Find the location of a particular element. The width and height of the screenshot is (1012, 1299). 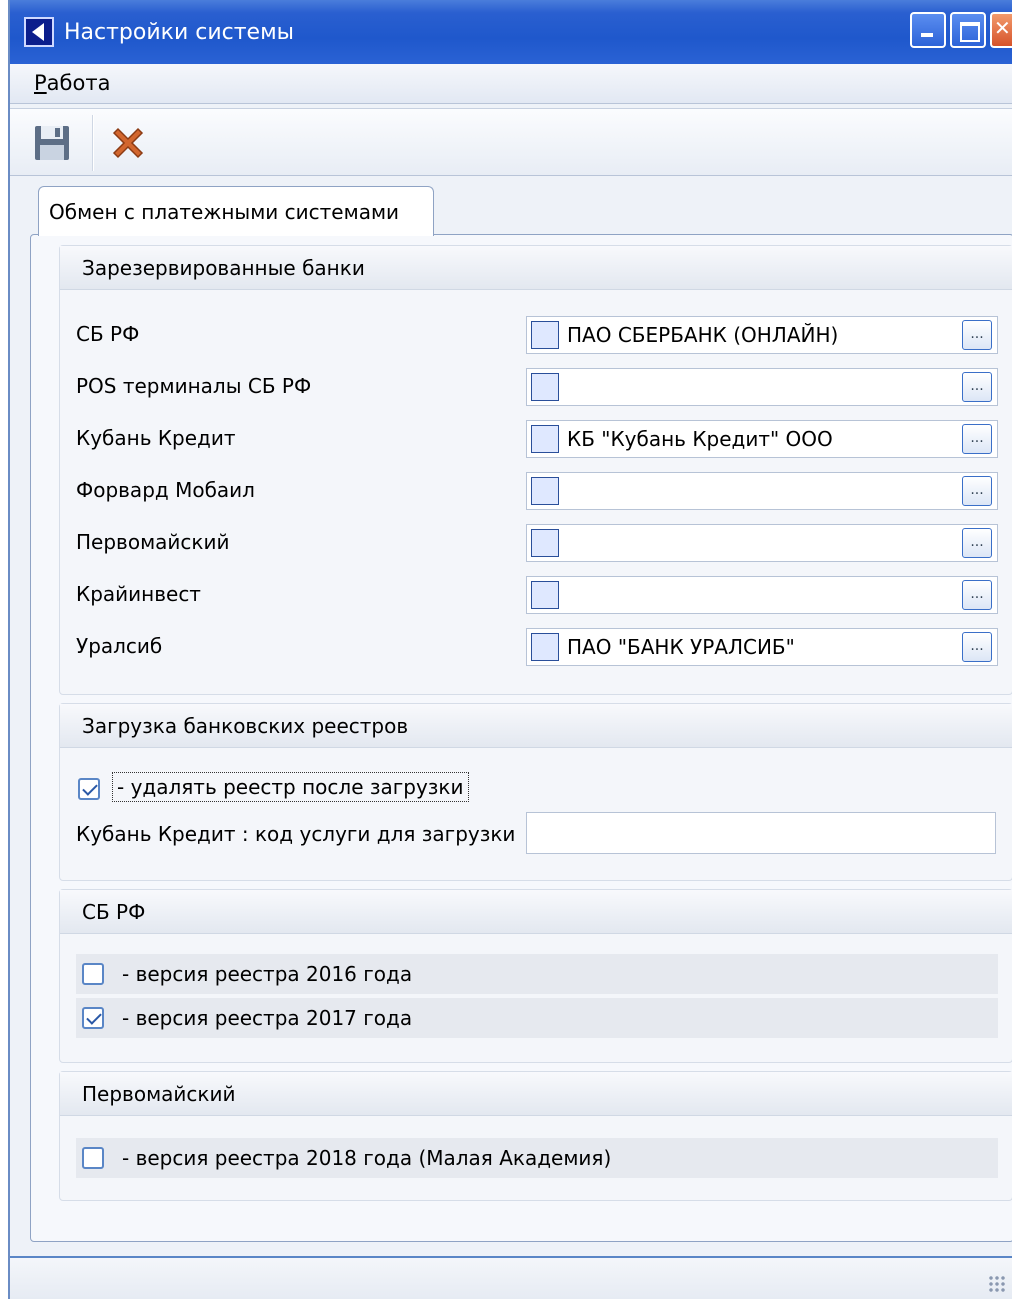

app-icon is located at coordinates (39, 32).